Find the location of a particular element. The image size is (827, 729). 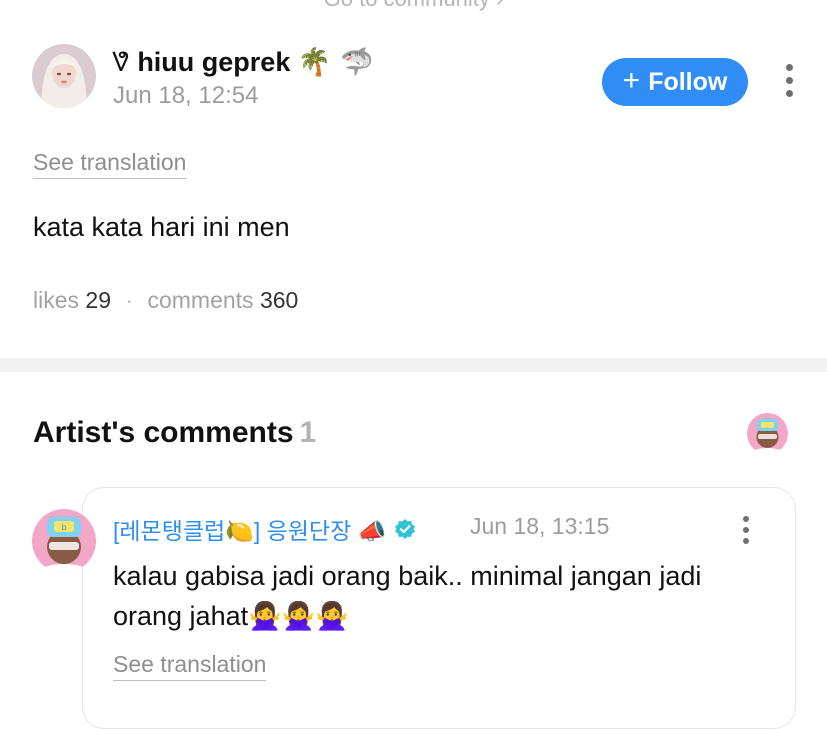

post-date: Jun 18, 12:54 is located at coordinates (186, 95).